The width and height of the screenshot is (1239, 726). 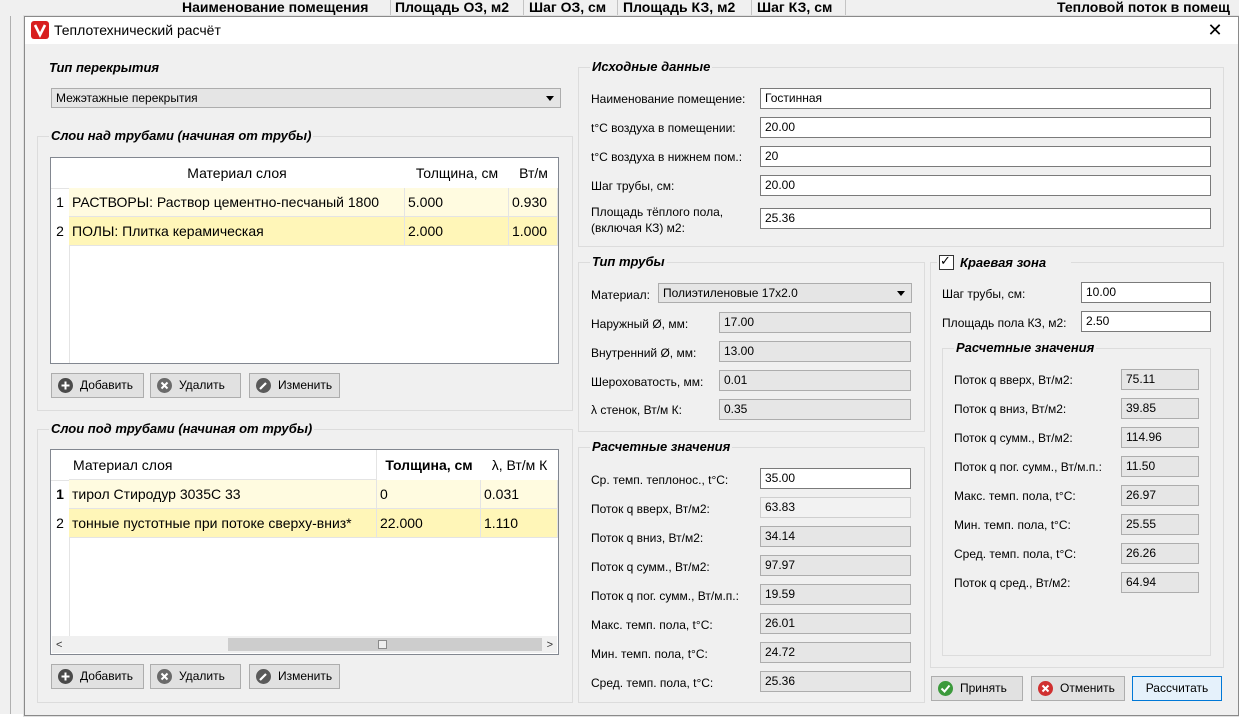 What do you see at coordinates (835, 507) in the screenshot?
I see `calc-value: 63.83` at bounding box center [835, 507].